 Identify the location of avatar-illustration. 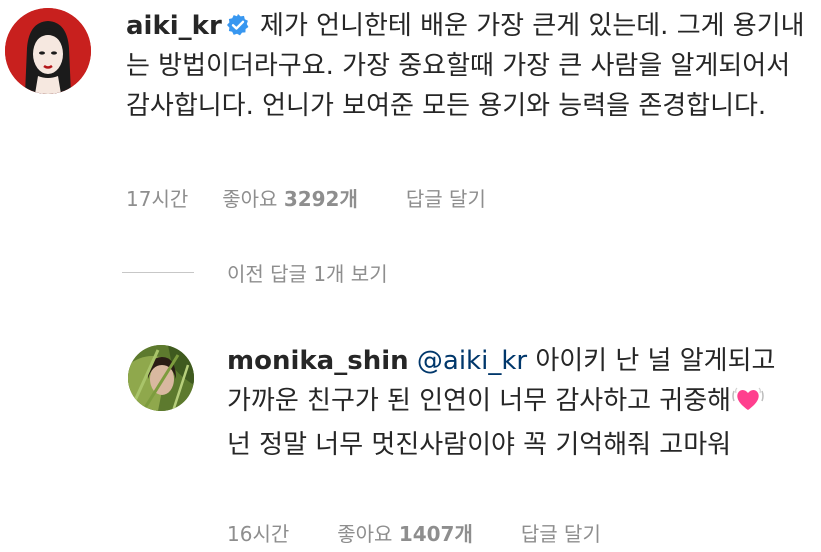
(48, 51).